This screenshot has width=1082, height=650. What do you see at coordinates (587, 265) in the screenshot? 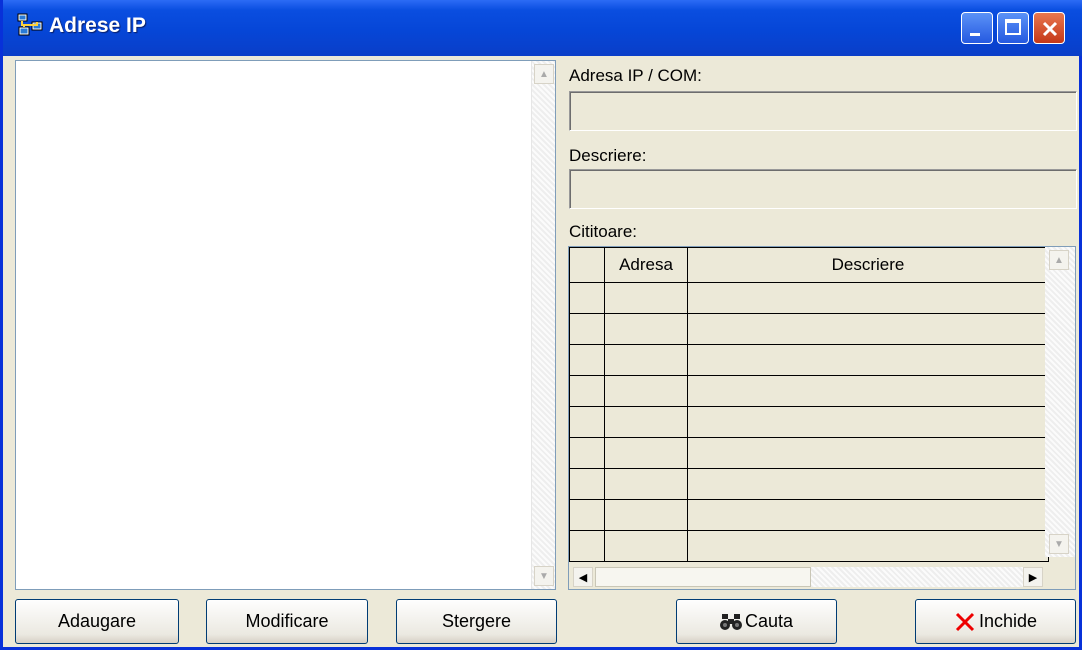
I see `row-indicator-header` at bounding box center [587, 265].